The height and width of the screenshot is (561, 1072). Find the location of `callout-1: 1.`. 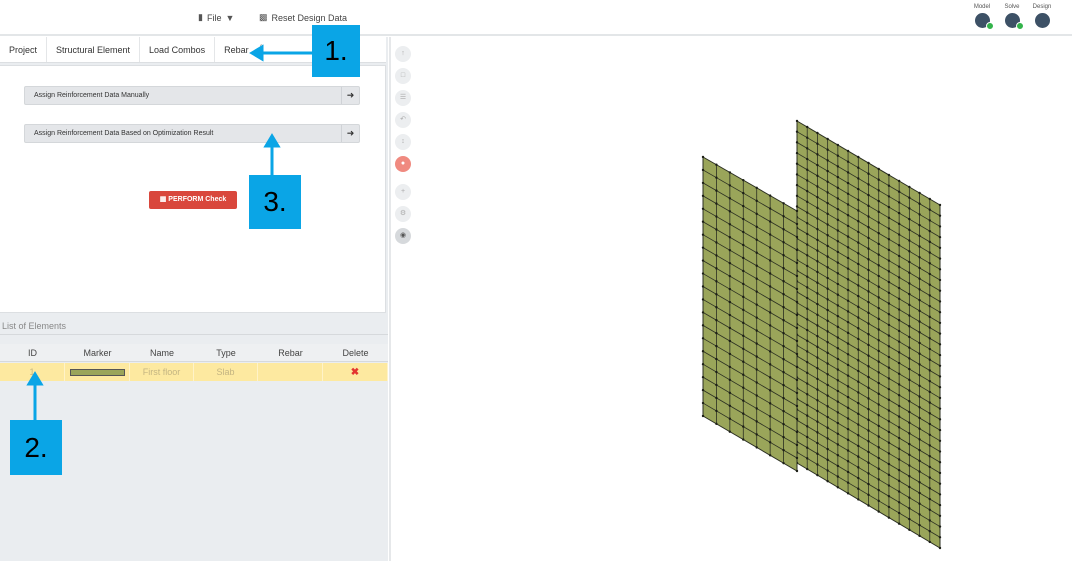

callout-1: 1. is located at coordinates (336, 51).